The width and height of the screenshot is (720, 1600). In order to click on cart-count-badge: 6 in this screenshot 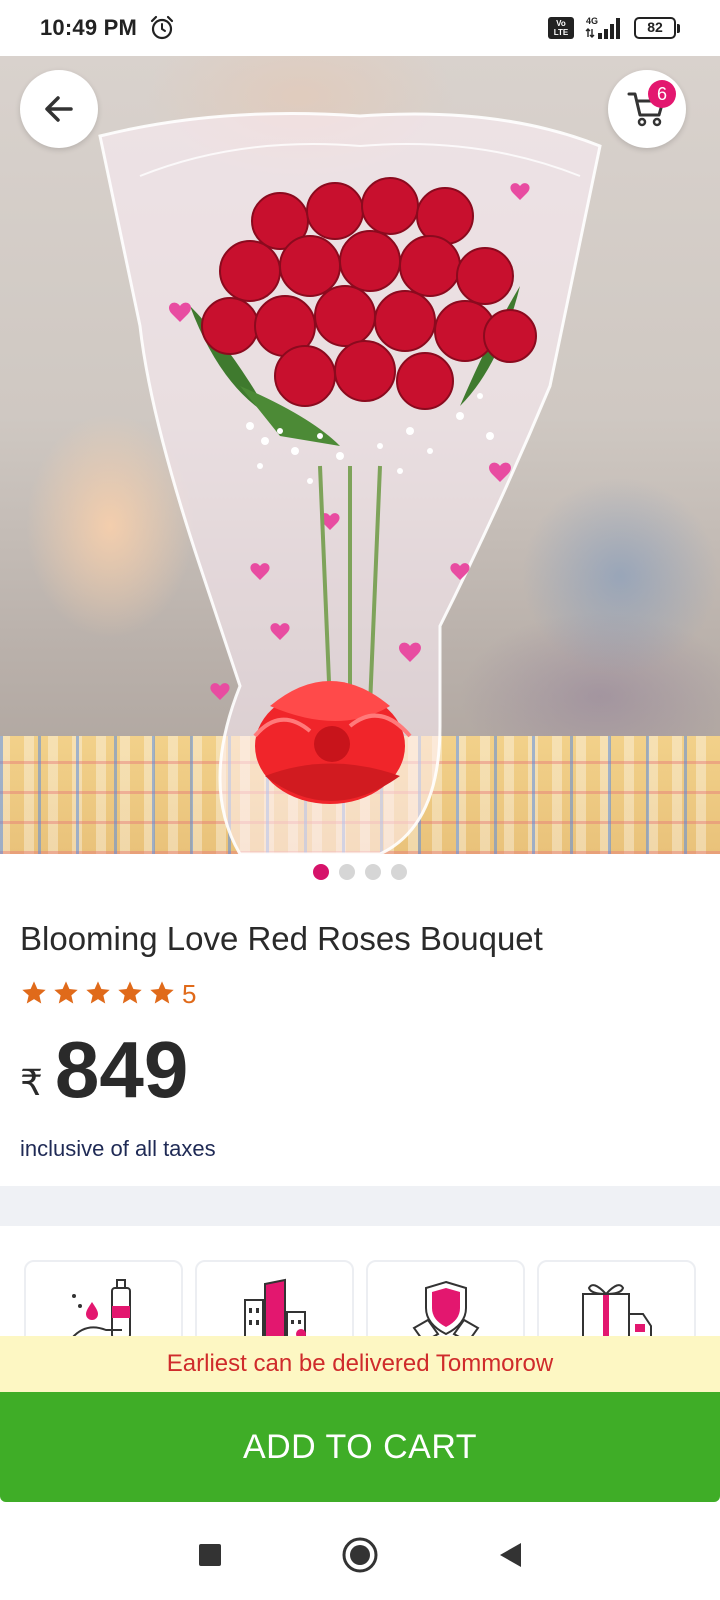, I will do `click(662, 94)`.